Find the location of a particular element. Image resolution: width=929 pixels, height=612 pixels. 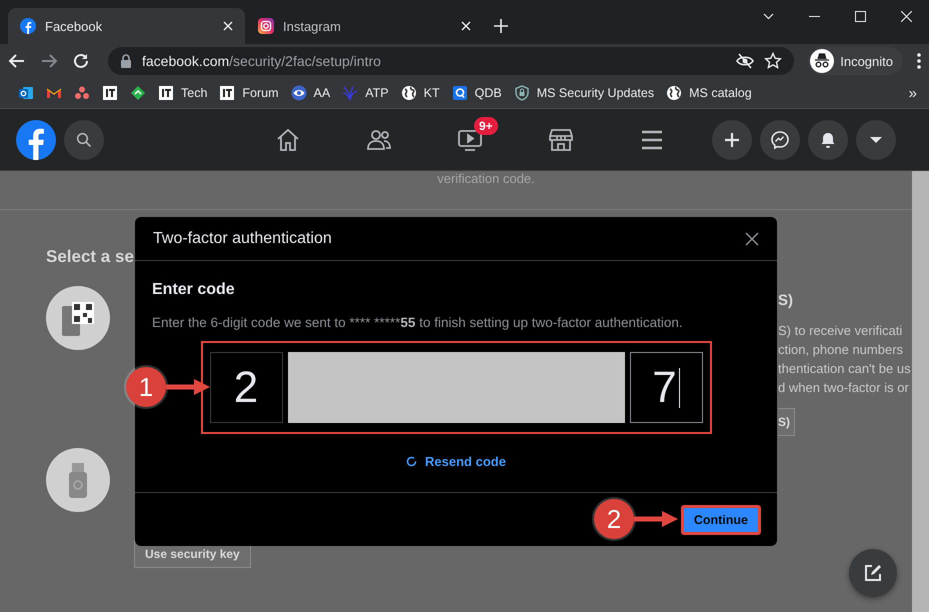

three-dots-icon is located at coordinates (82, 93).